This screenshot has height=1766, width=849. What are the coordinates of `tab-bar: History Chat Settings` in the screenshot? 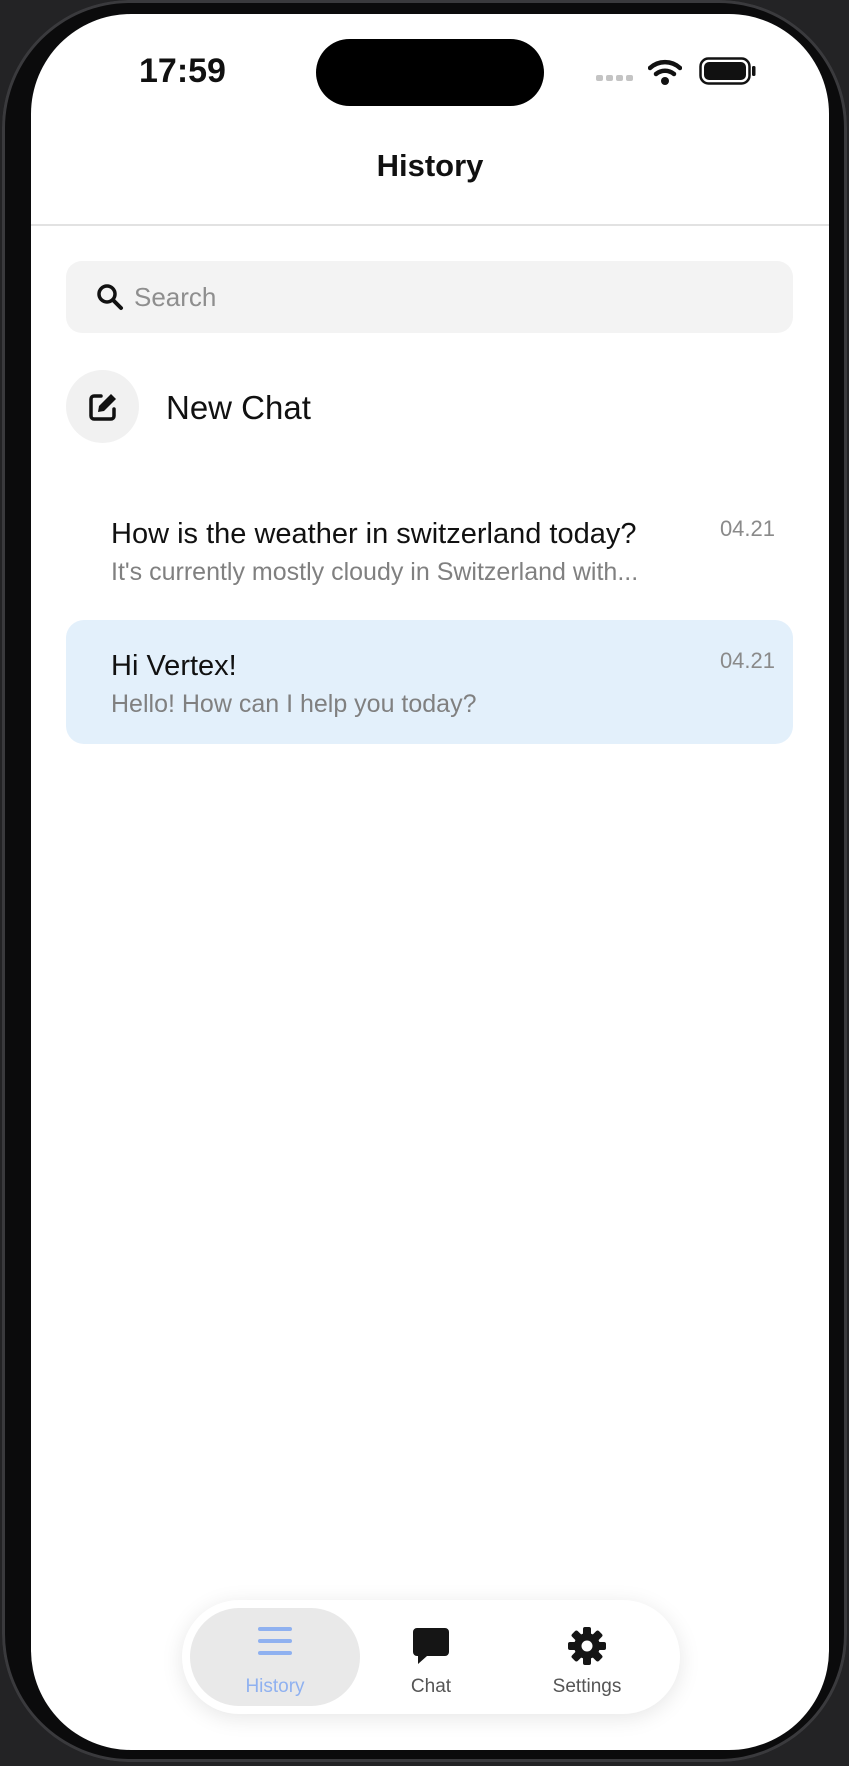 It's located at (431, 1657).